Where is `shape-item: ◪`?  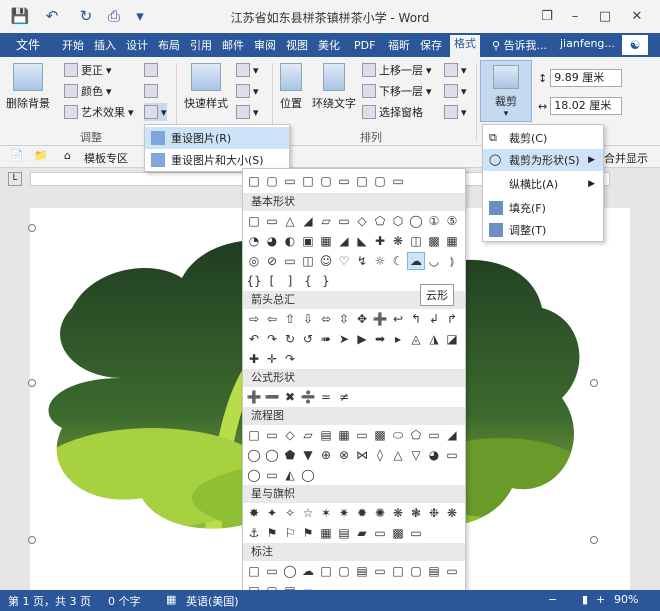 shape-item: ◪ is located at coordinates (452, 339).